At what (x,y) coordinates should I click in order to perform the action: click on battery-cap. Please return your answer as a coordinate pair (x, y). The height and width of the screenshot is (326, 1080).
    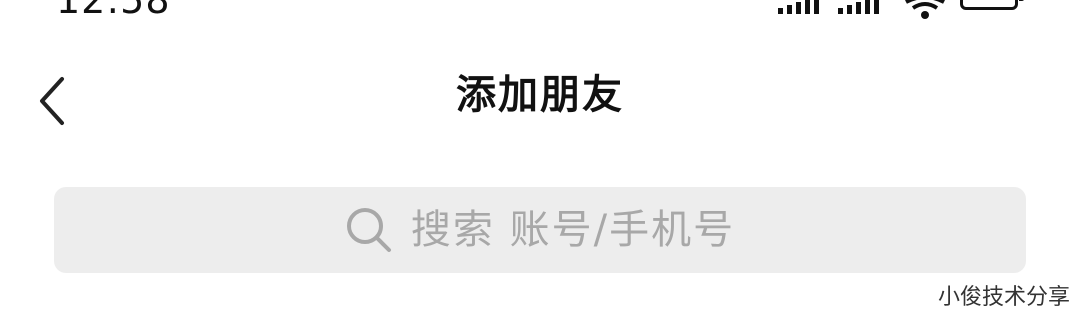
    Looking at the image, I should click on (1021, 0).